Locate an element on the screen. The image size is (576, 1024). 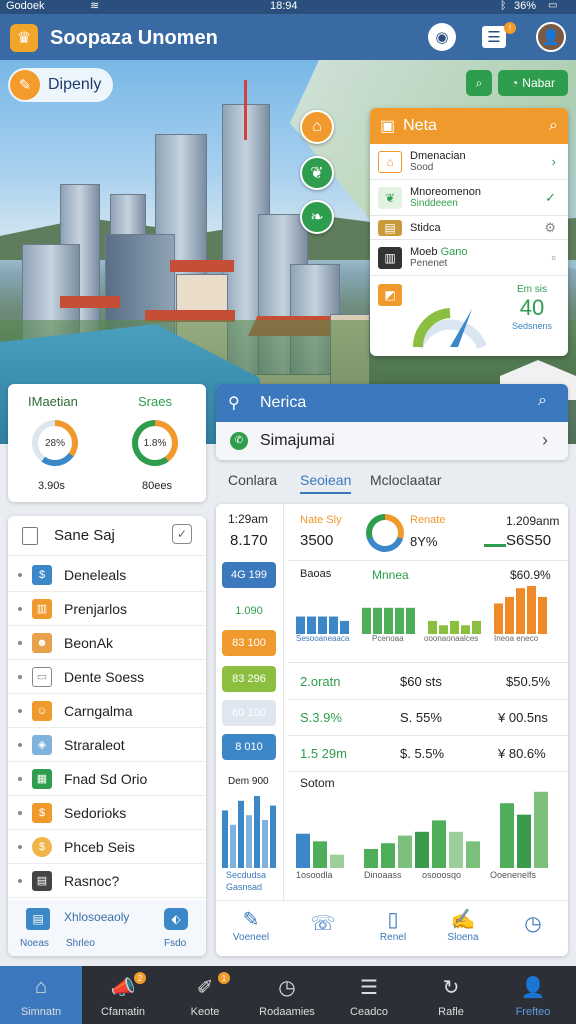
tab-bar: Conlara Seoiean Mcloclaatar is located at coordinates (392, 482).